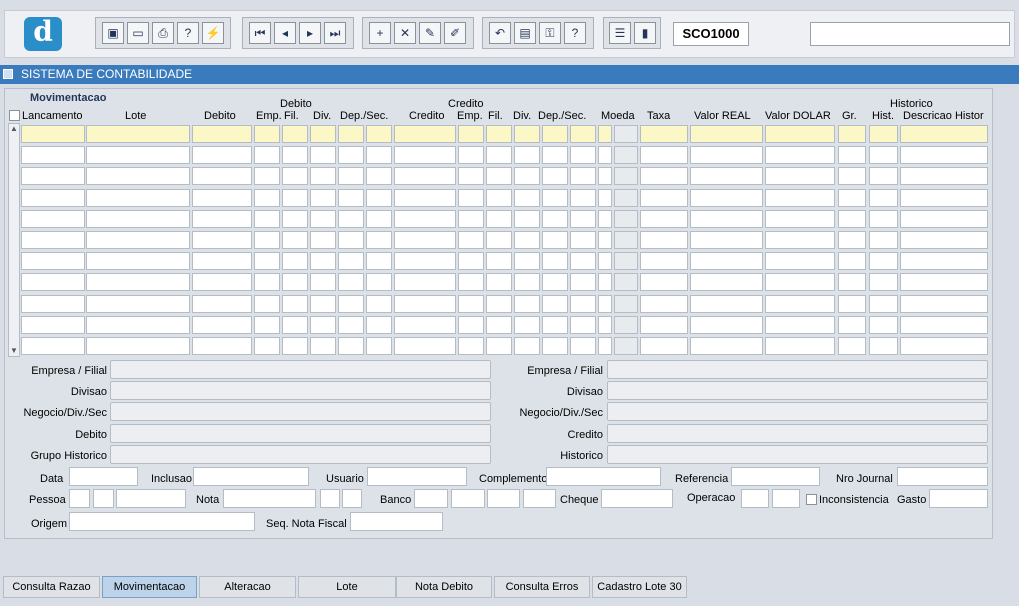  Describe the element at coordinates (645, 33) in the screenshot. I see `exit-door-icon: ▮` at that location.